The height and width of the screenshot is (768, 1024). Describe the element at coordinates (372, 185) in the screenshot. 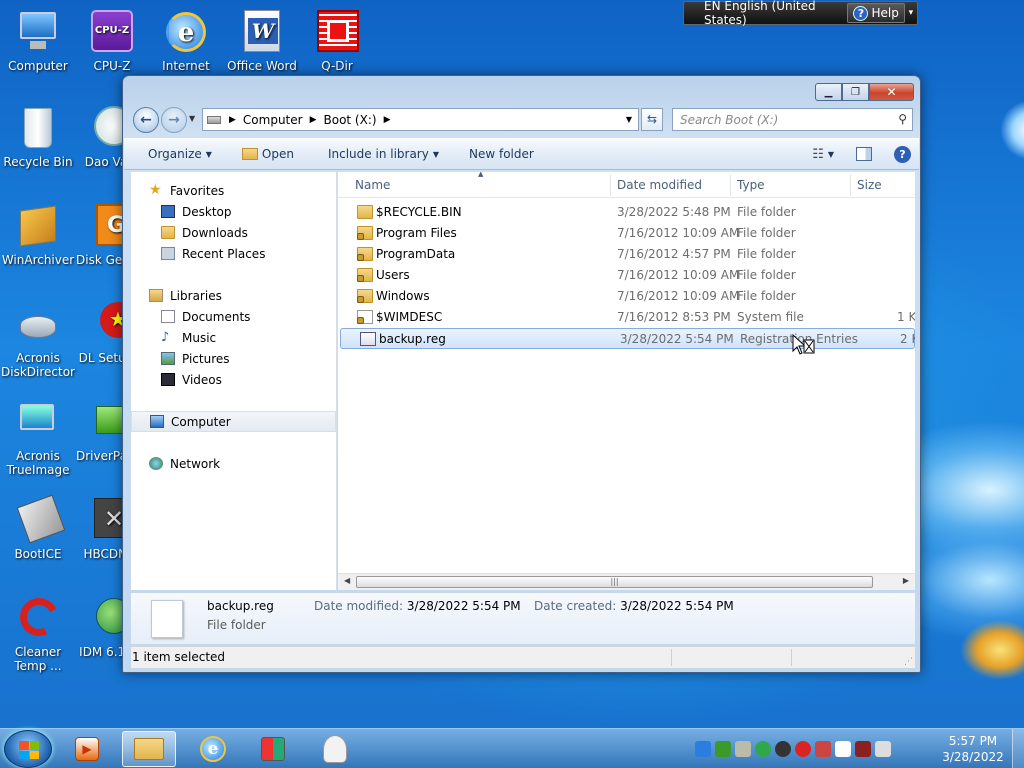

I see `column-header-name: Name` at that location.